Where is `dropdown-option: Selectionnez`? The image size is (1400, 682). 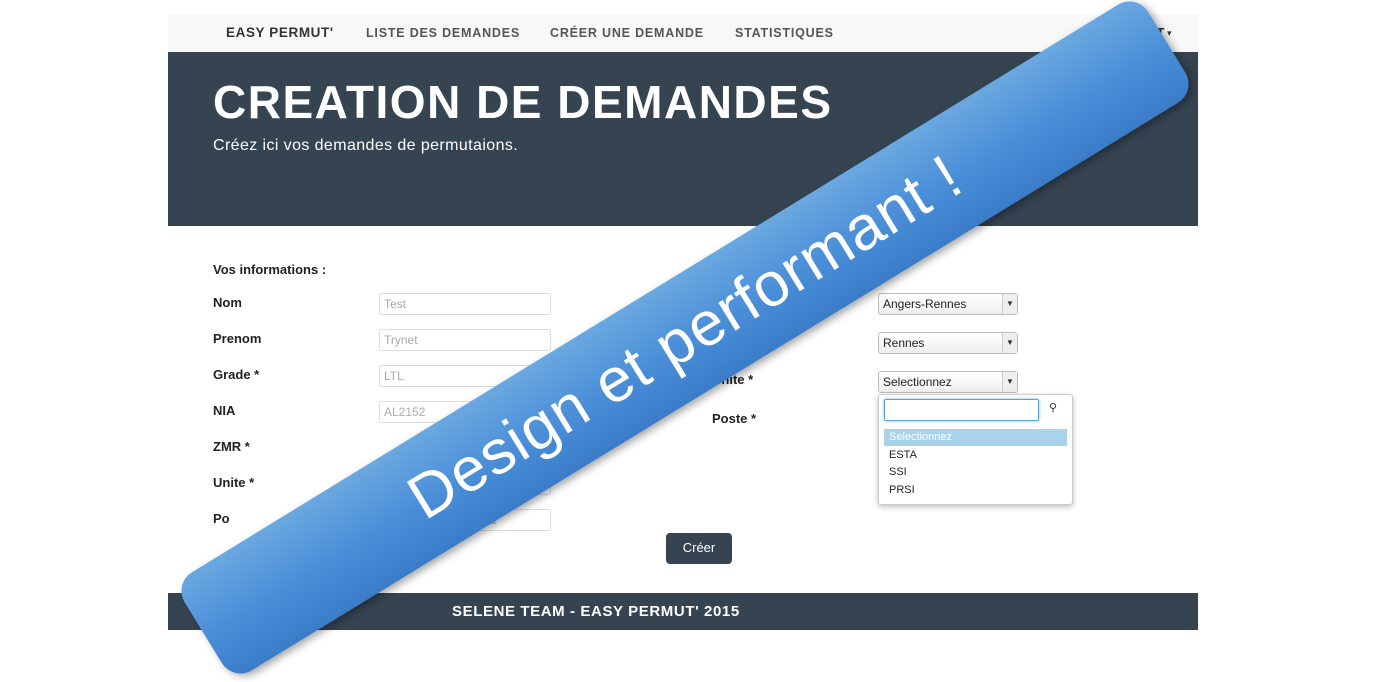
dropdown-option: Selectionnez is located at coordinates (975, 437).